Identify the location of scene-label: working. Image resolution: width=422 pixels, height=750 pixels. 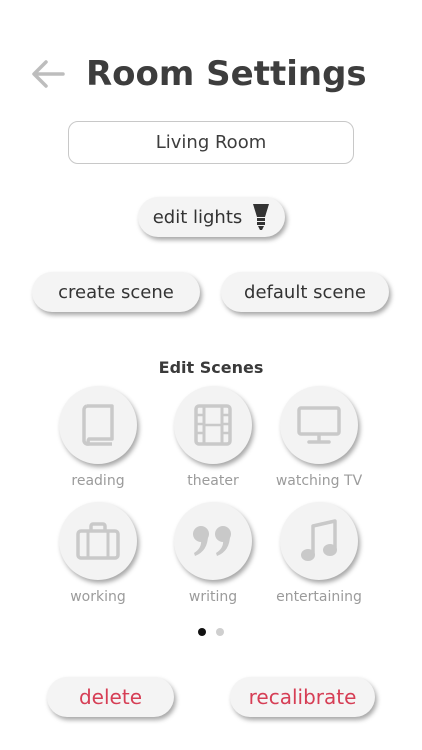
(98, 597).